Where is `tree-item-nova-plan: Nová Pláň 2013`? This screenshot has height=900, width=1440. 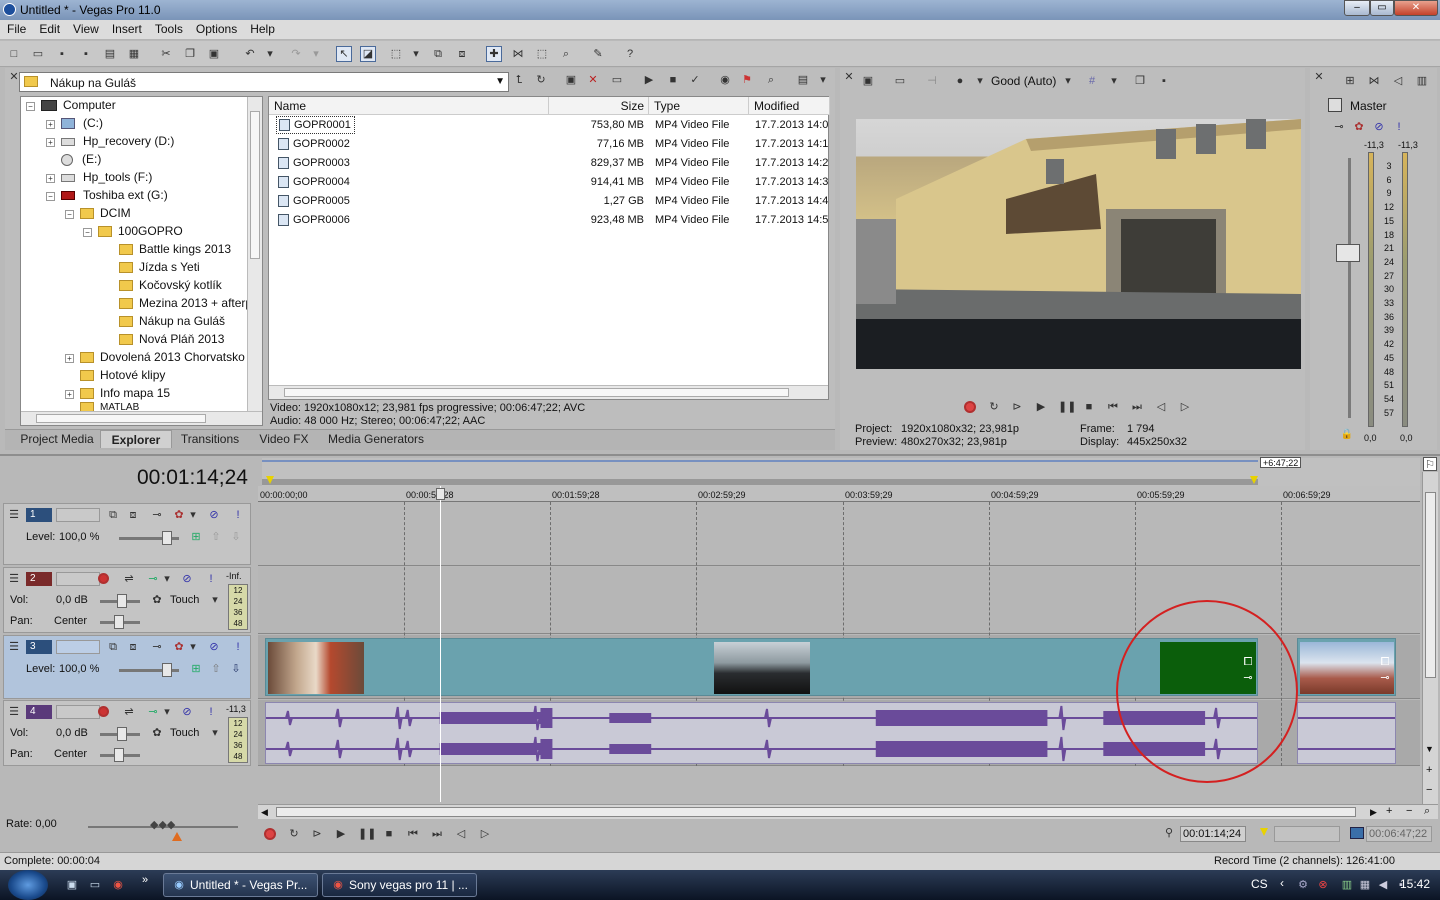 tree-item-nova-plan: Nová Pláň 2013 is located at coordinates (171, 339).